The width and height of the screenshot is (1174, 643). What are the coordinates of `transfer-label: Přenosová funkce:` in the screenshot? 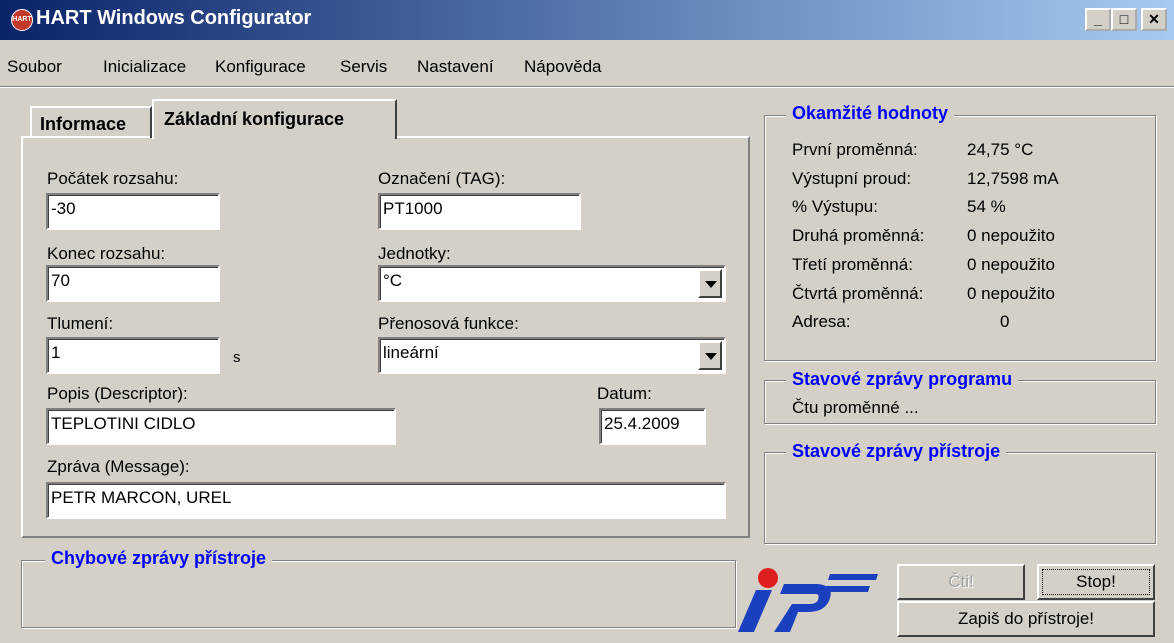 It's located at (448, 323).